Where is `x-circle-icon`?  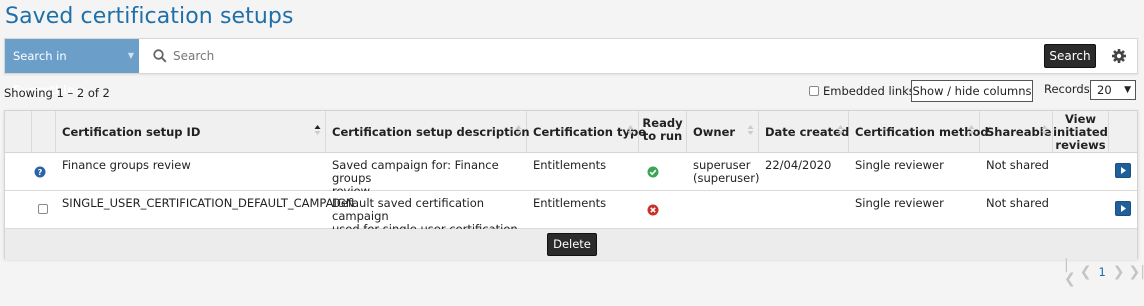
x-circle-icon is located at coordinates (653, 210).